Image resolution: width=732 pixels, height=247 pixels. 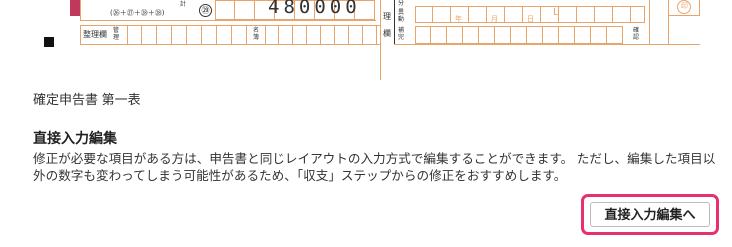 What do you see at coordinates (387, 16) in the screenshot?
I see `ri-label: 理` at bounding box center [387, 16].